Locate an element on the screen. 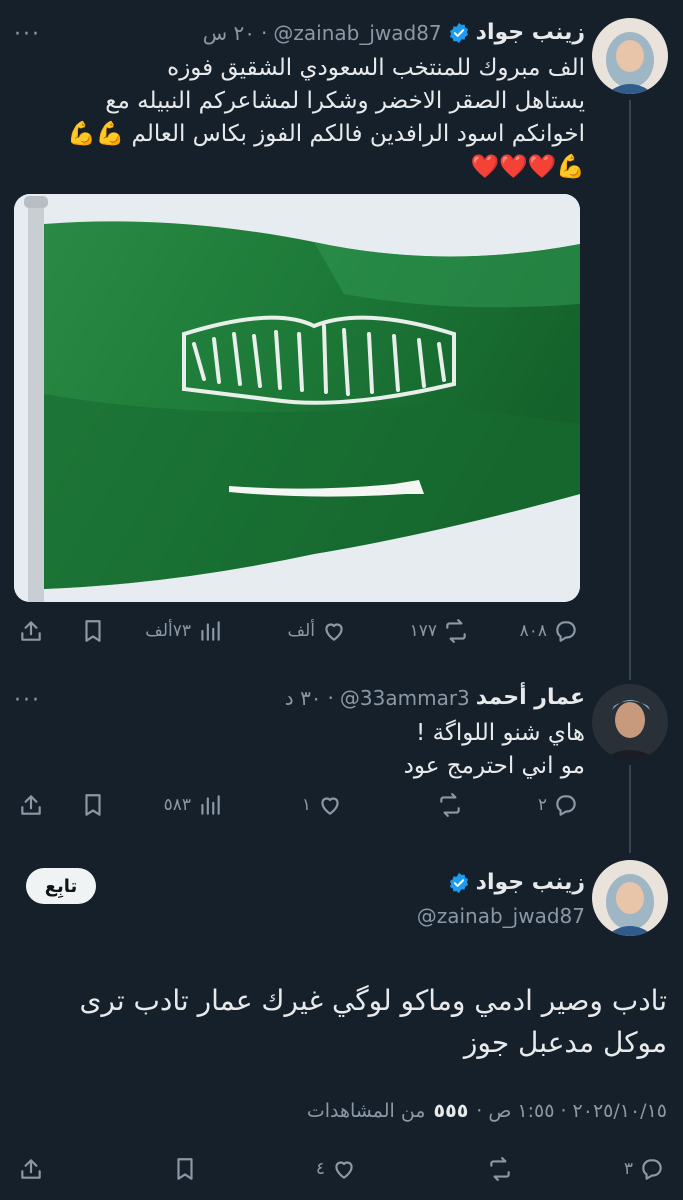 The image size is (683, 1200). like-count: ٤ is located at coordinates (320, 1169).